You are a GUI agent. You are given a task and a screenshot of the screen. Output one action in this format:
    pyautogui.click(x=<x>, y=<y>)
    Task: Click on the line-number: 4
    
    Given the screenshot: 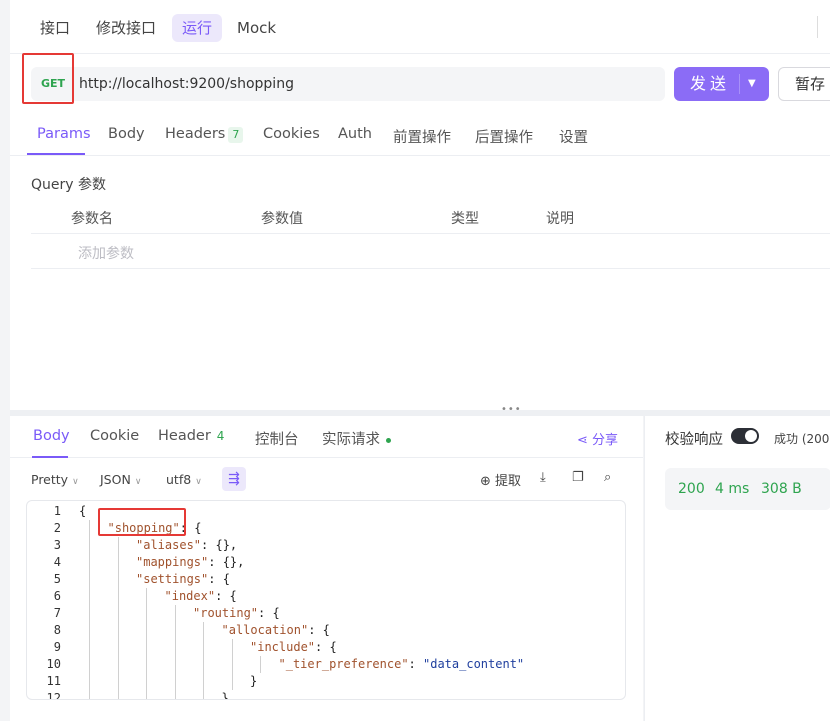 What is the action you would take?
    pyautogui.click(x=57, y=562)
    